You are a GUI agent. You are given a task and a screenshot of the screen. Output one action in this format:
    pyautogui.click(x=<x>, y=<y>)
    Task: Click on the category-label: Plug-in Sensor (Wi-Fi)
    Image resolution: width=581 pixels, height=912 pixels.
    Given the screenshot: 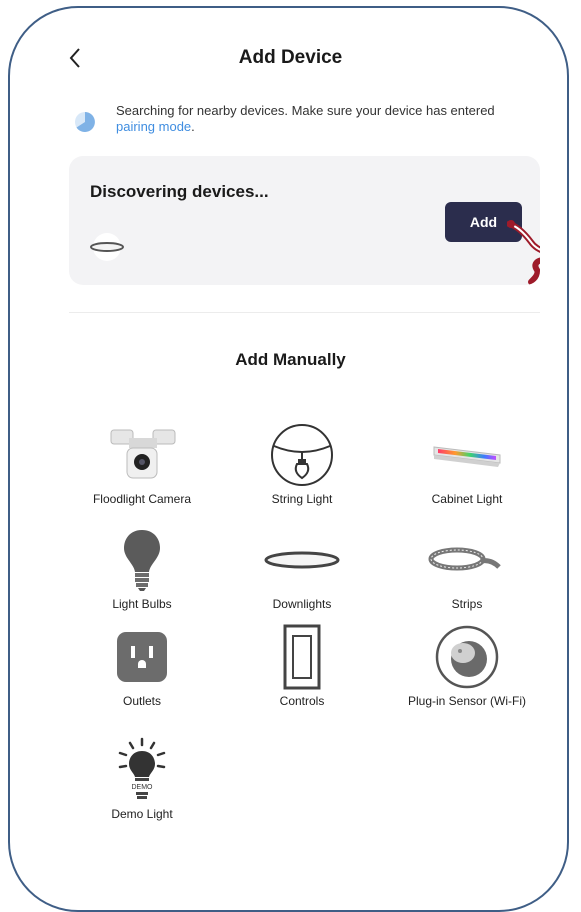 What is the action you would take?
    pyautogui.click(x=467, y=701)
    